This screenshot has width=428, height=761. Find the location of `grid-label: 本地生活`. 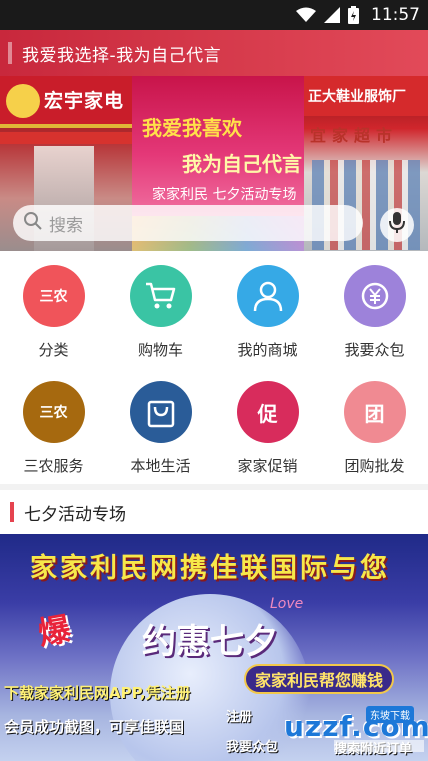

grid-label: 本地生活 is located at coordinates (160, 466).